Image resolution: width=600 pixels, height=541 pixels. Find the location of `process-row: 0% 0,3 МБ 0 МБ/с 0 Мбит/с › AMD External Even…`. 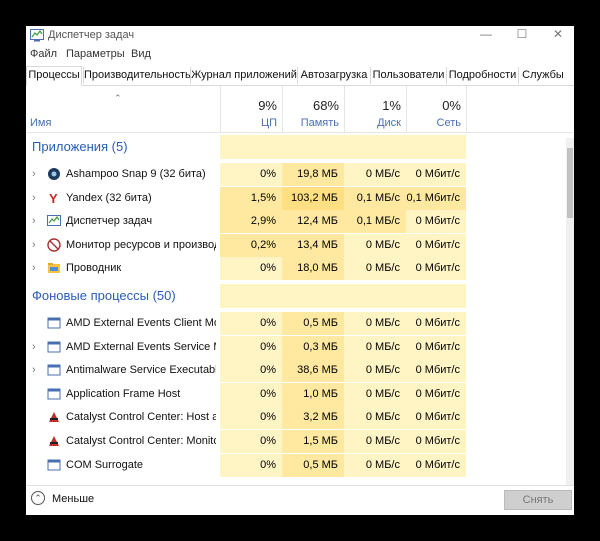

process-row: 0% 0,3 МБ 0 МБ/с 0 Мбит/с › AMD External Even… is located at coordinates (300, 347).